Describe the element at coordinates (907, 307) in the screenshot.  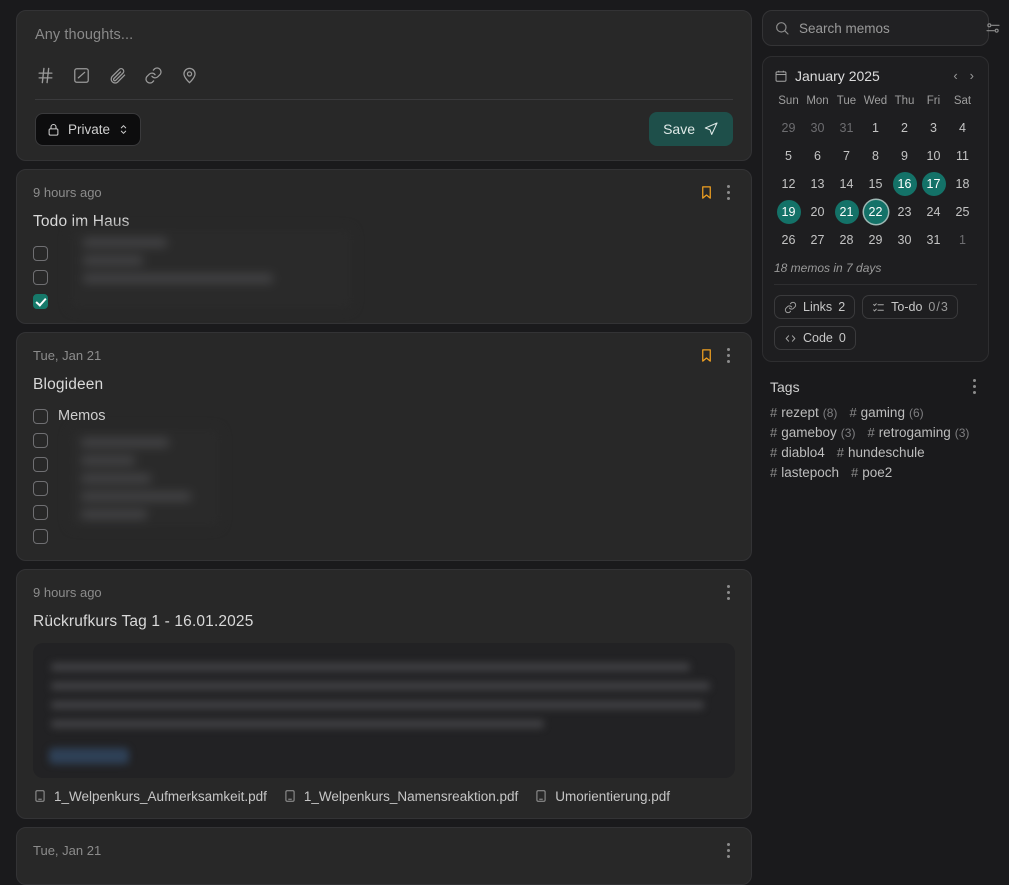
I see `stat-todo-label: To-do` at that location.